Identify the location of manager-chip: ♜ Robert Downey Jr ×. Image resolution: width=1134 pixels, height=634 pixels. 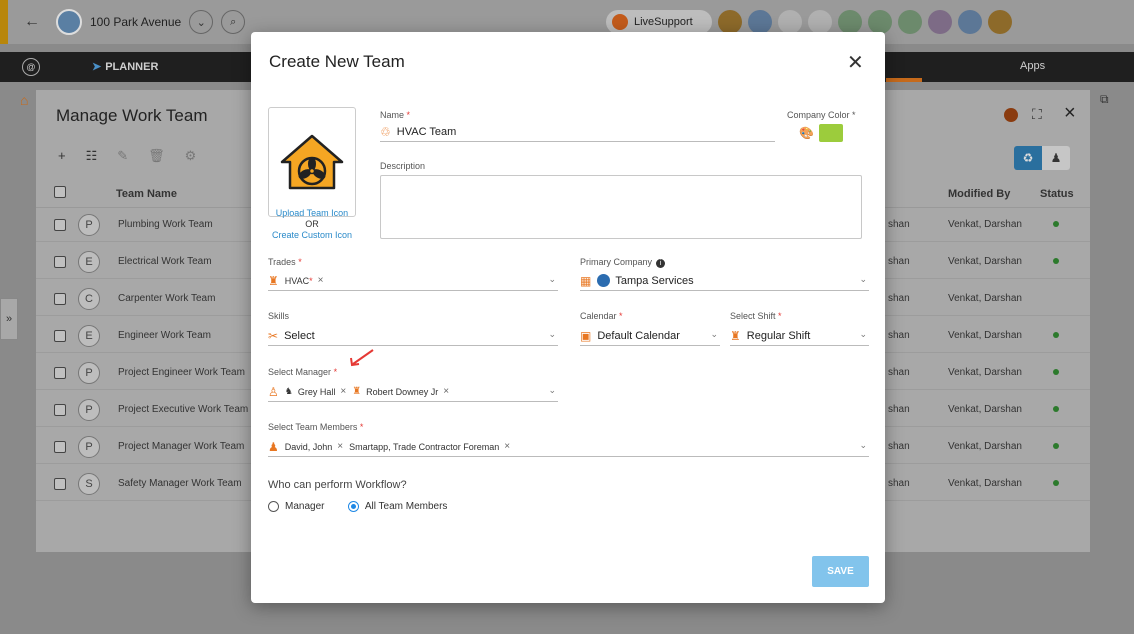
(400, 391).